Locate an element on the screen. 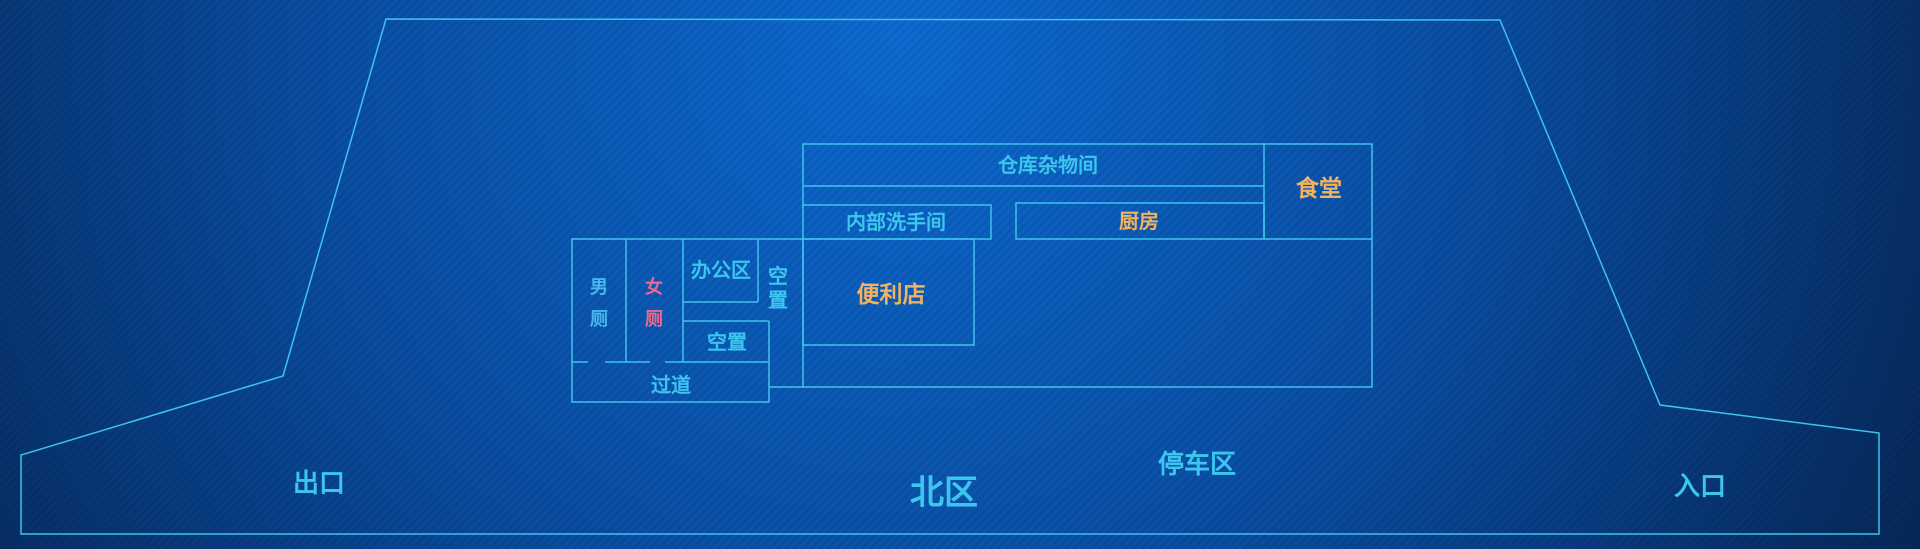  mens-room-label-1: 男 is located at coordinates (599, 287).